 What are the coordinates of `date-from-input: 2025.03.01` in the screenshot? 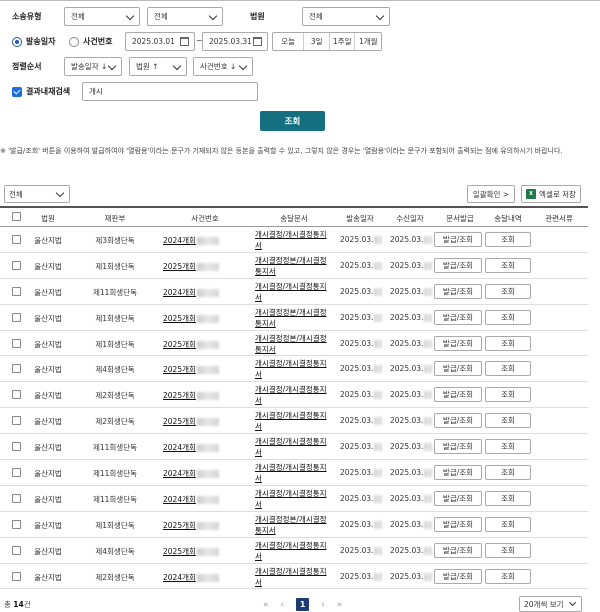 It's located at (160, 41).